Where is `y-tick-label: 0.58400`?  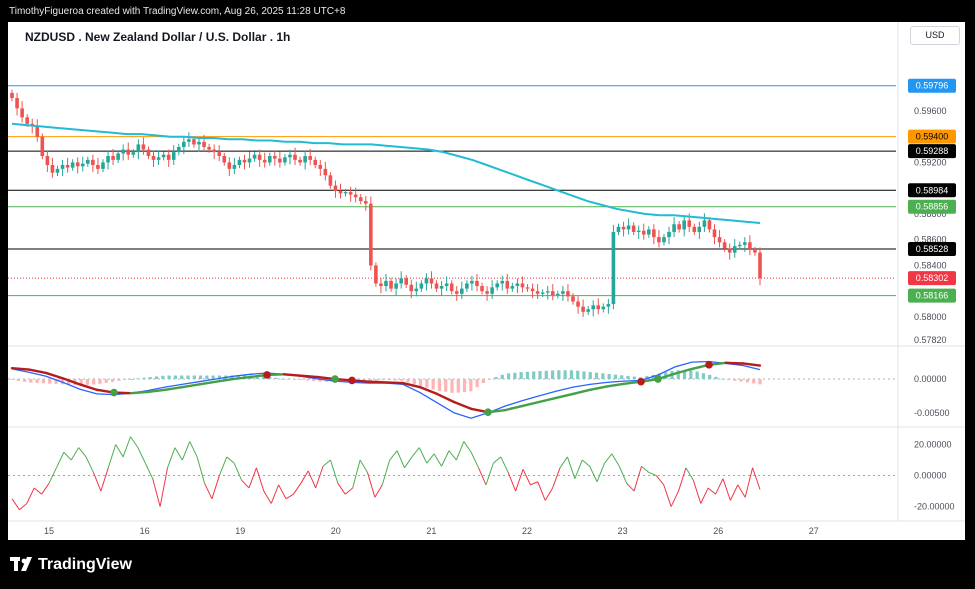
y-tick-label: 0.58400 is located at coordinates (930, 265).